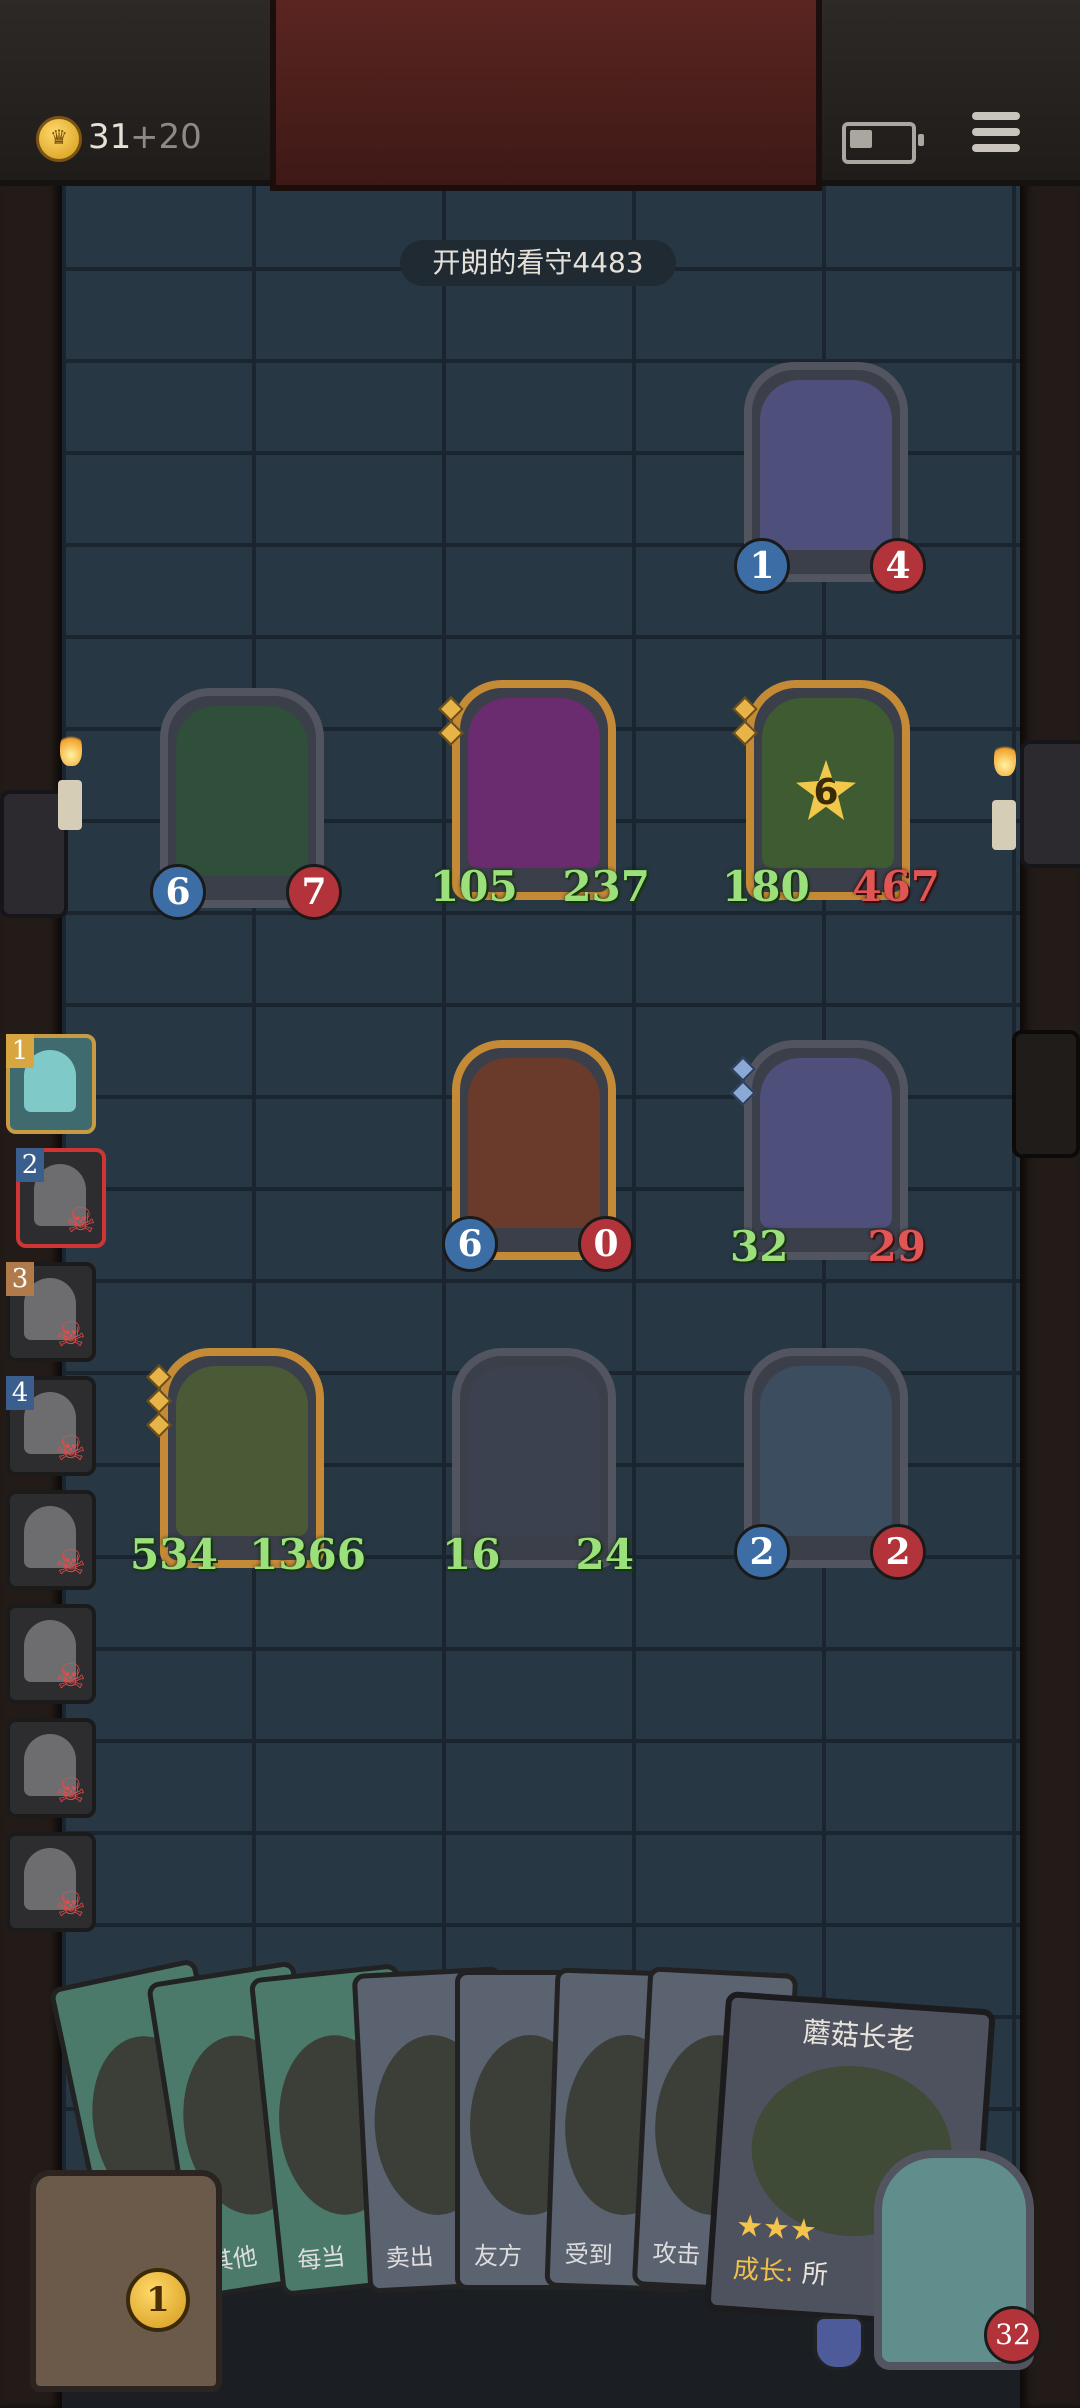 Image resolution: width=1080 pixels, height=2408 pixels. Describe the element at coordinates (814, 2274) in the screenshot. I see `desc-text: 所` at that location.